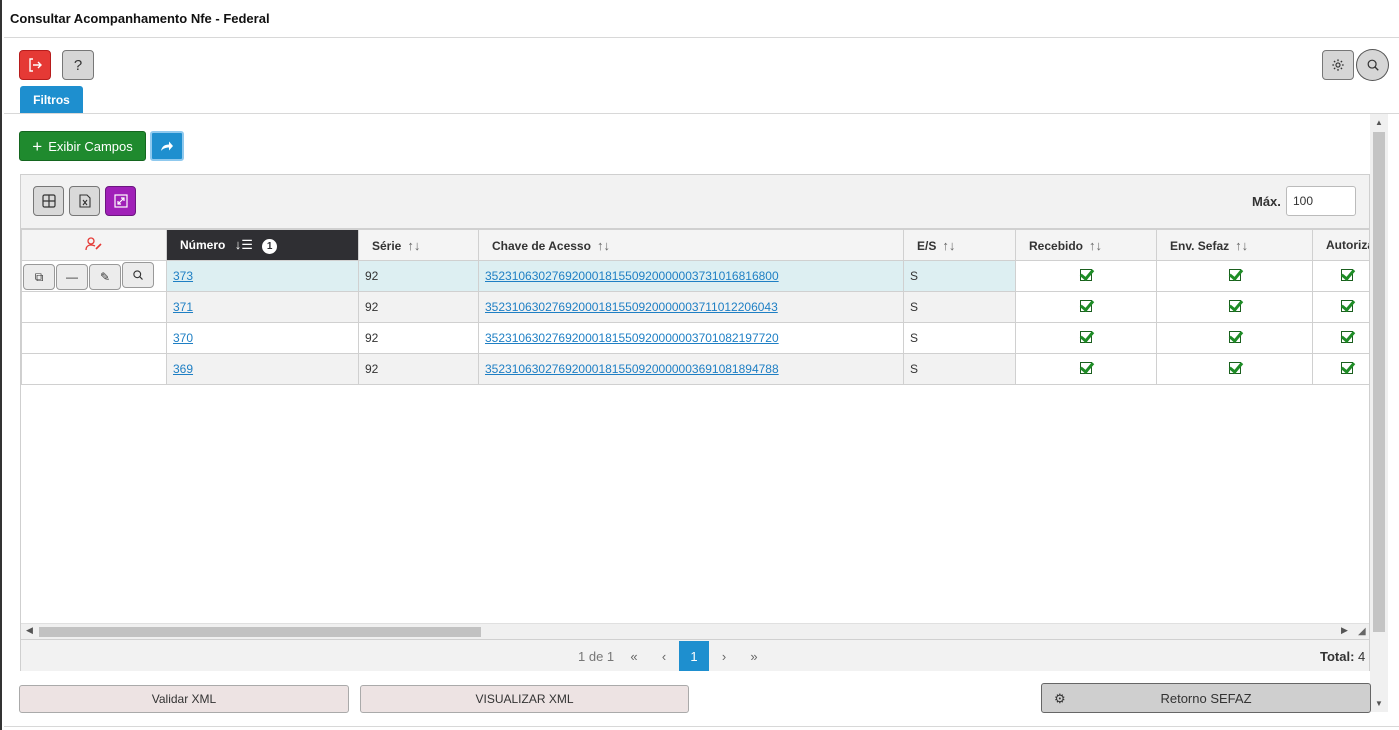 This screenshot has width=1399, height=730. Describe the element at coordinates (959, 245) in the screenshot. I see `column-header-es: E/S ↑↓` at that location.